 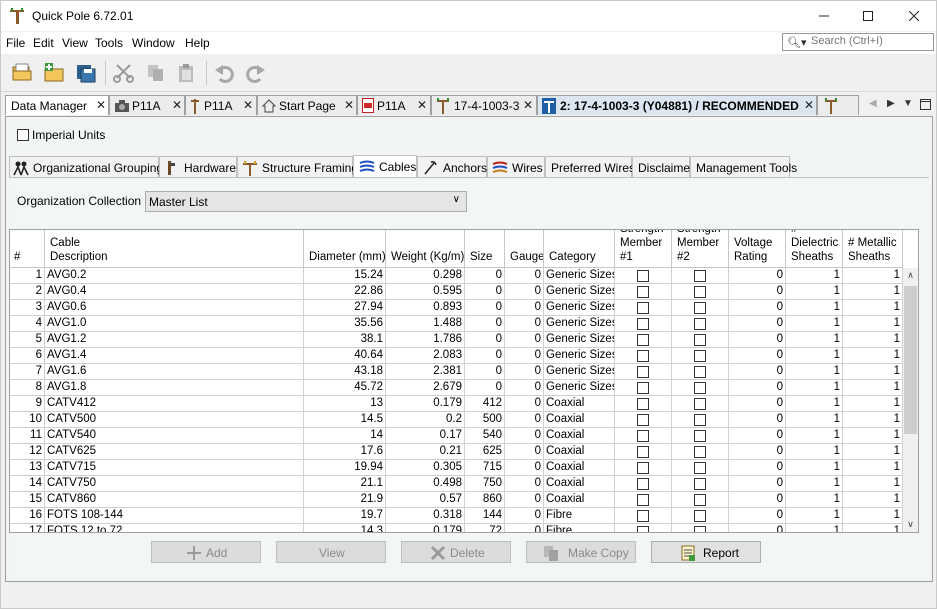 I want to click on doc-tab-p11a-pdf: P11A ✕, so click(x=394, y=105).